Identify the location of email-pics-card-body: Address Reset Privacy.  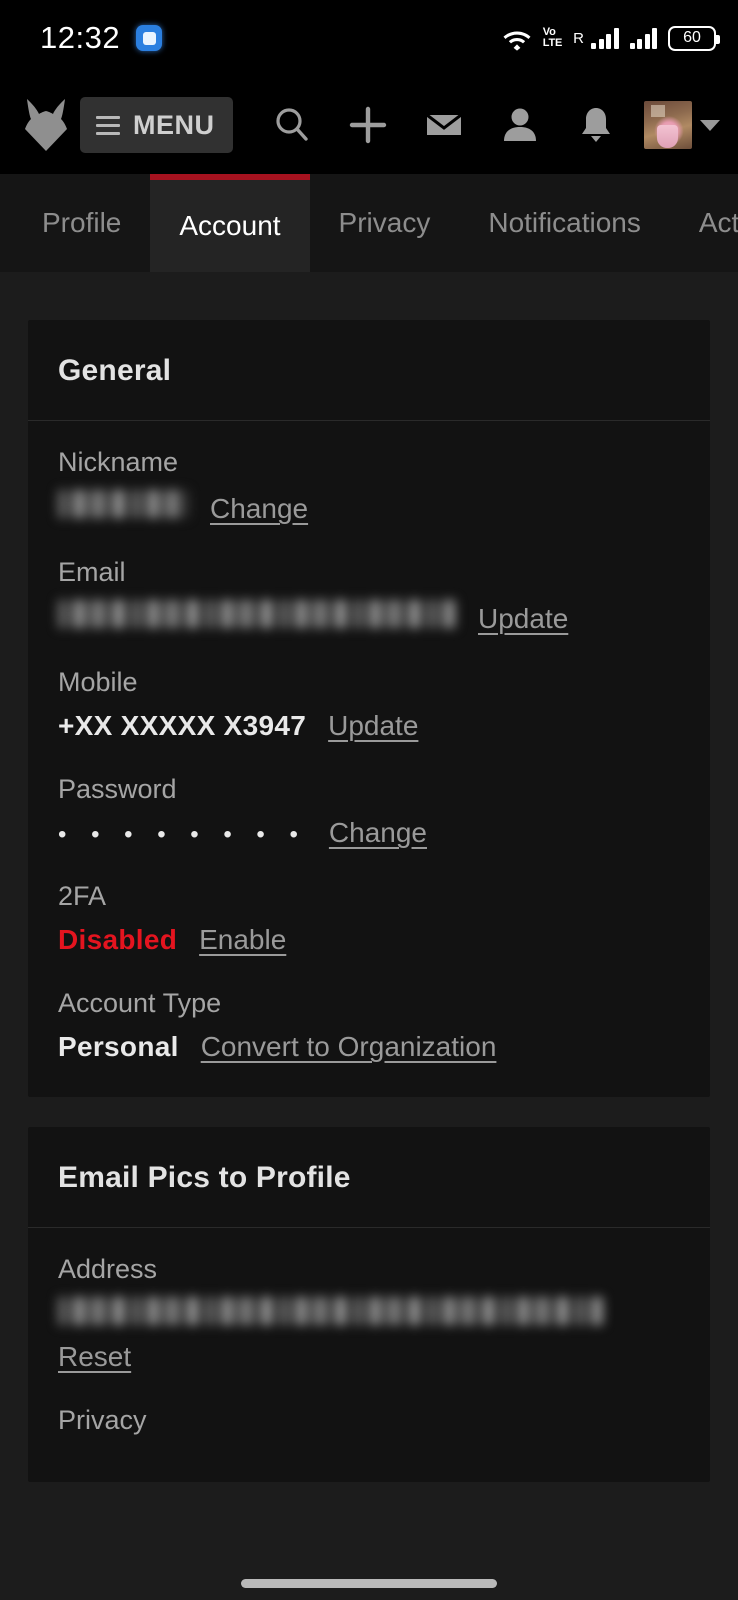
(369, 1355).